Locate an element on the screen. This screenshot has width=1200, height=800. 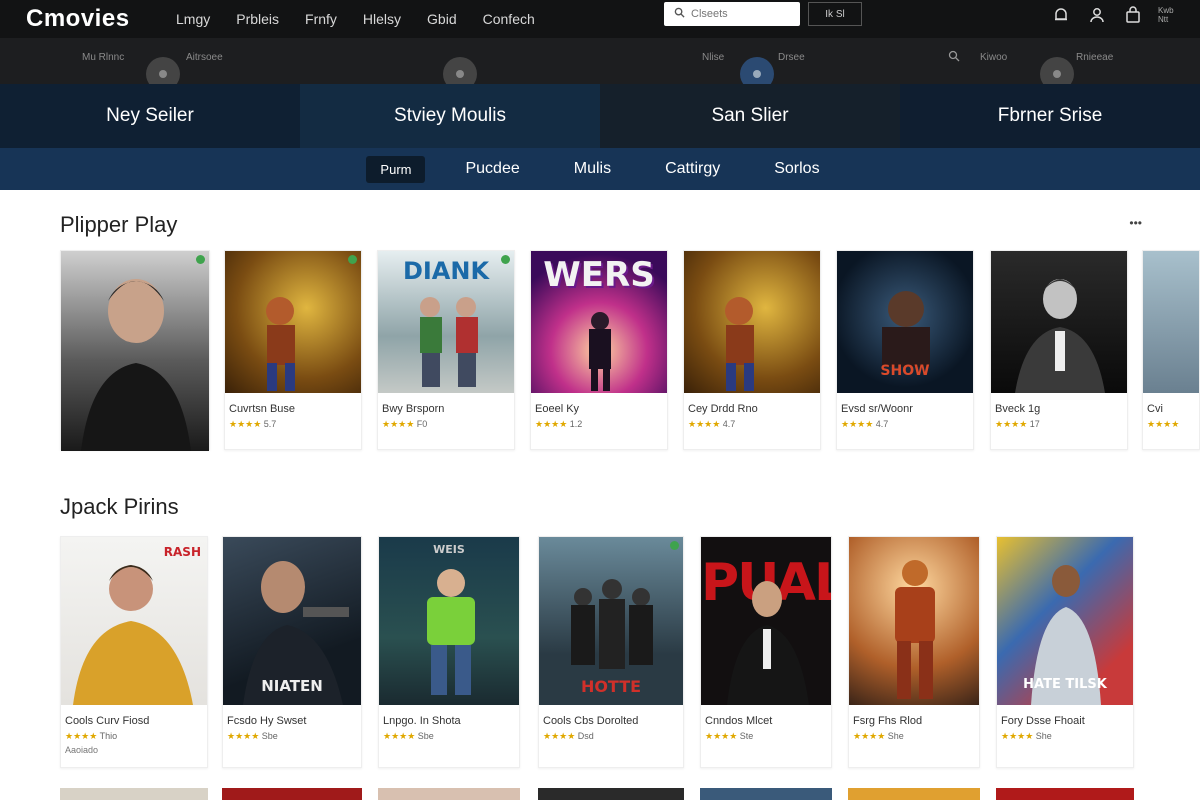
poster-image: RASH is located at coordinates (134, 621).